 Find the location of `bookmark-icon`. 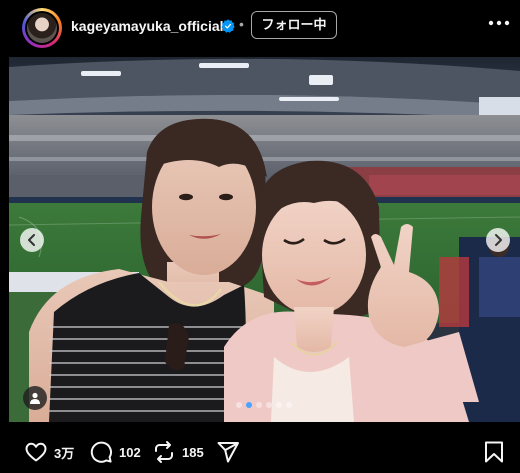

bookmark-icon is located at coordinates (494, 452).